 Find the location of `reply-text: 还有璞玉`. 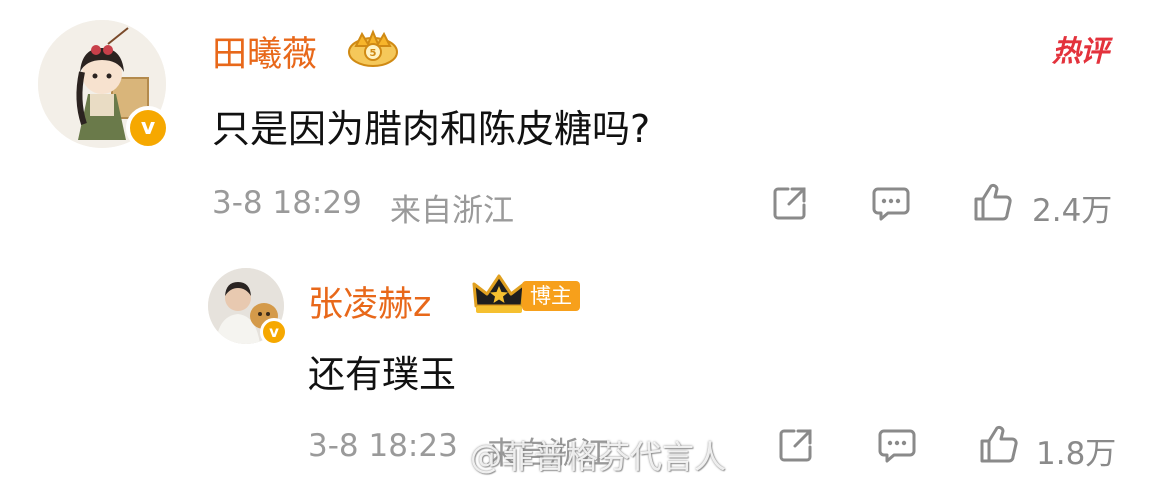

reply-text: 还有璞玉 is located at coordinates (382, 374).